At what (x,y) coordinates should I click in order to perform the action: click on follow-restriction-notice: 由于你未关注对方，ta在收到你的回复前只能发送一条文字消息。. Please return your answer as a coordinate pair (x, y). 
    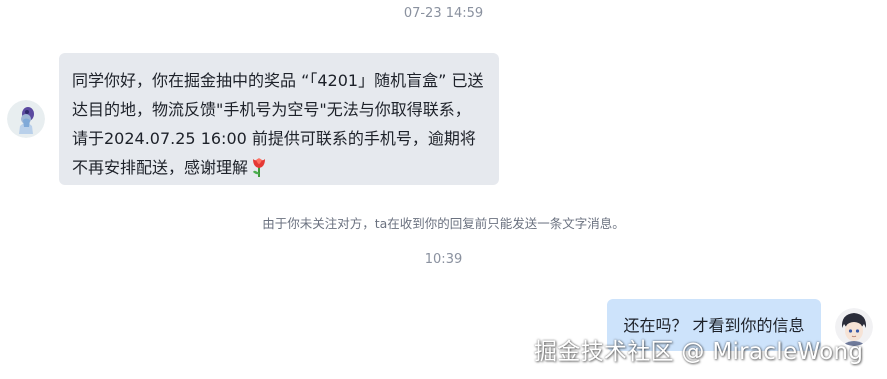
    Looking at the image, I should click on (443, 223).